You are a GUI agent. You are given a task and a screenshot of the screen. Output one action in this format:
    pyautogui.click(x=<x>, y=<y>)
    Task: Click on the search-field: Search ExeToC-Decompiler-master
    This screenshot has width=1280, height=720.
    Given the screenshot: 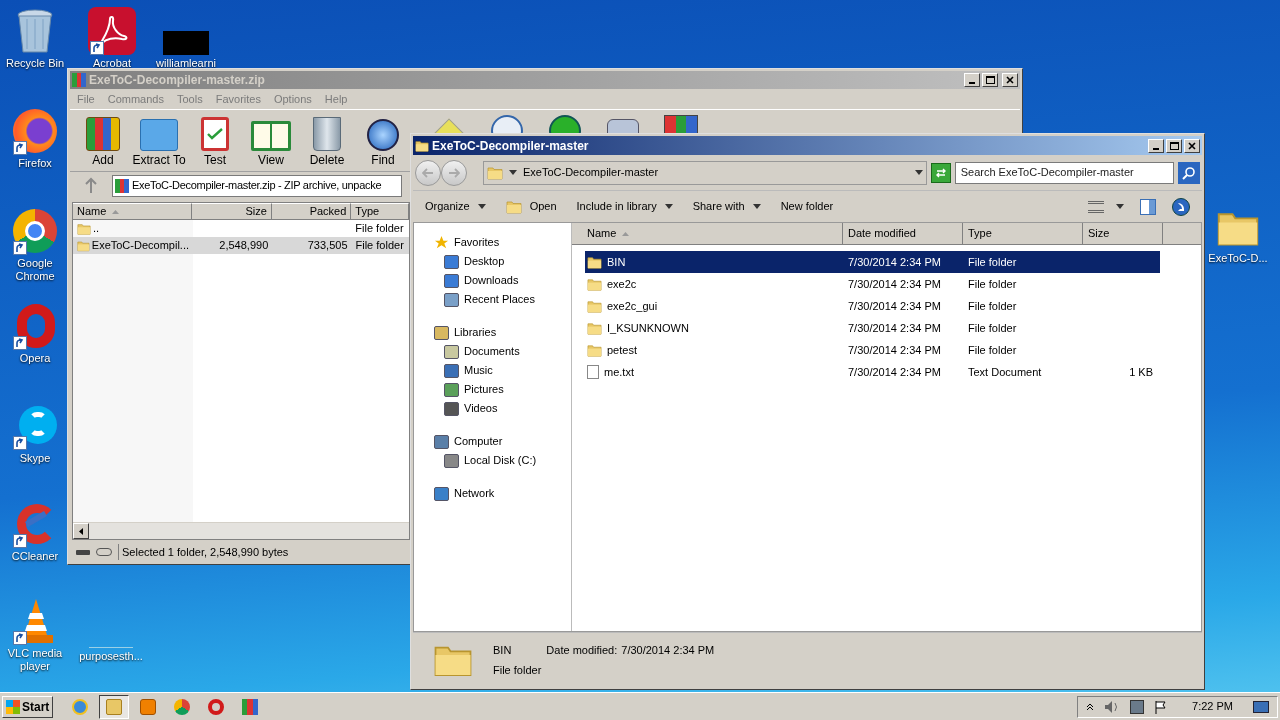 What is the action you would take?
    pyautogui.click(x=1064, y=172)
    